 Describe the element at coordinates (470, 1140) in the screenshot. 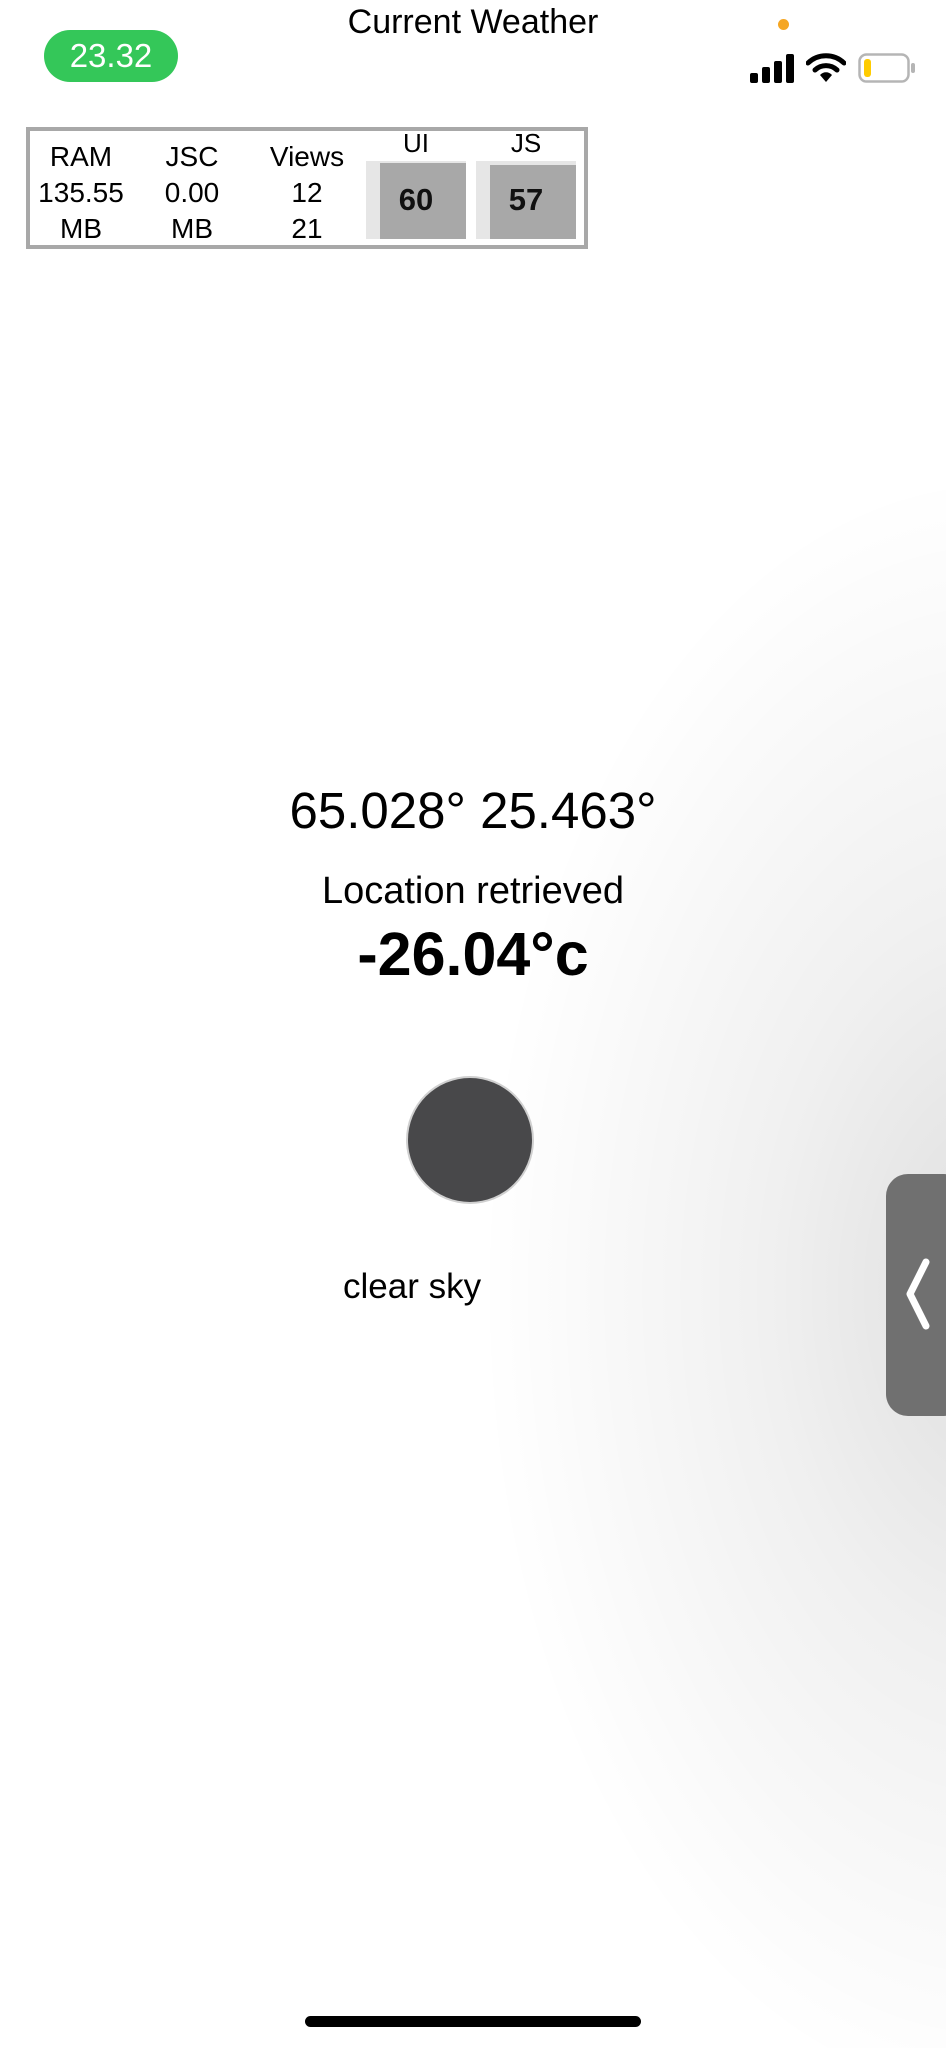

I see `weather-icon` at that location.